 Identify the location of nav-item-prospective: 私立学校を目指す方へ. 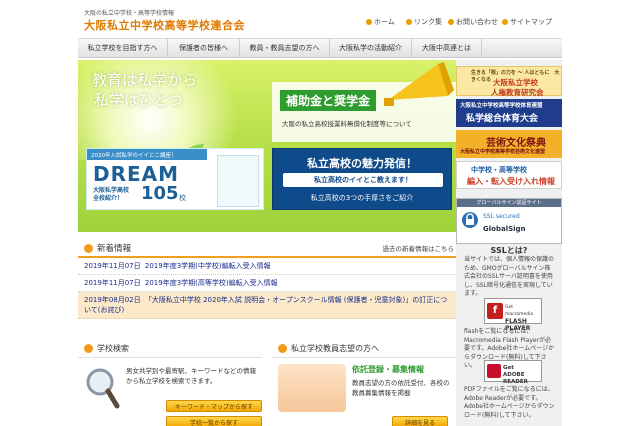
(123, 48).